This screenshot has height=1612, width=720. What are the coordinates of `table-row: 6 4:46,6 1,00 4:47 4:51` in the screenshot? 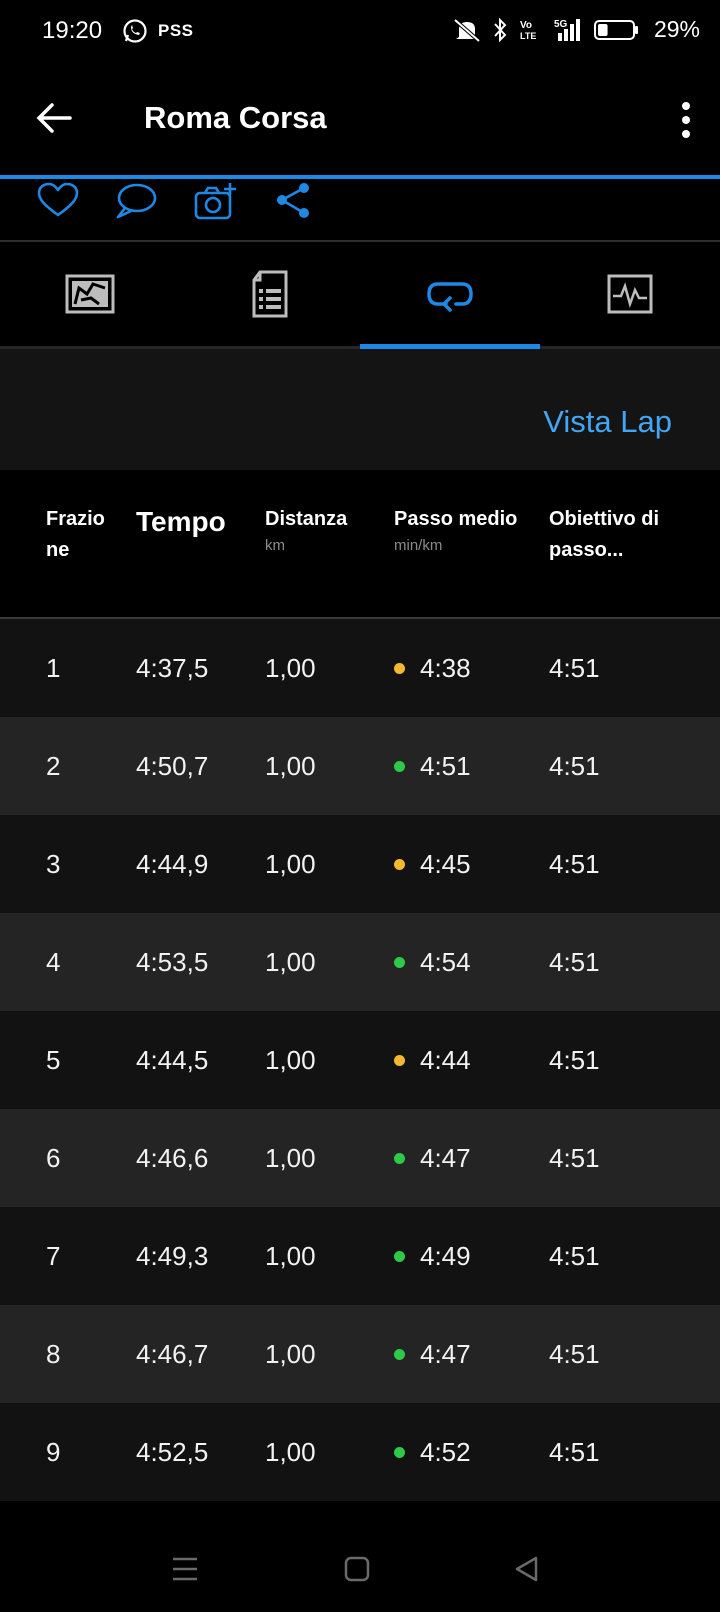 It's located at (360, 1158).